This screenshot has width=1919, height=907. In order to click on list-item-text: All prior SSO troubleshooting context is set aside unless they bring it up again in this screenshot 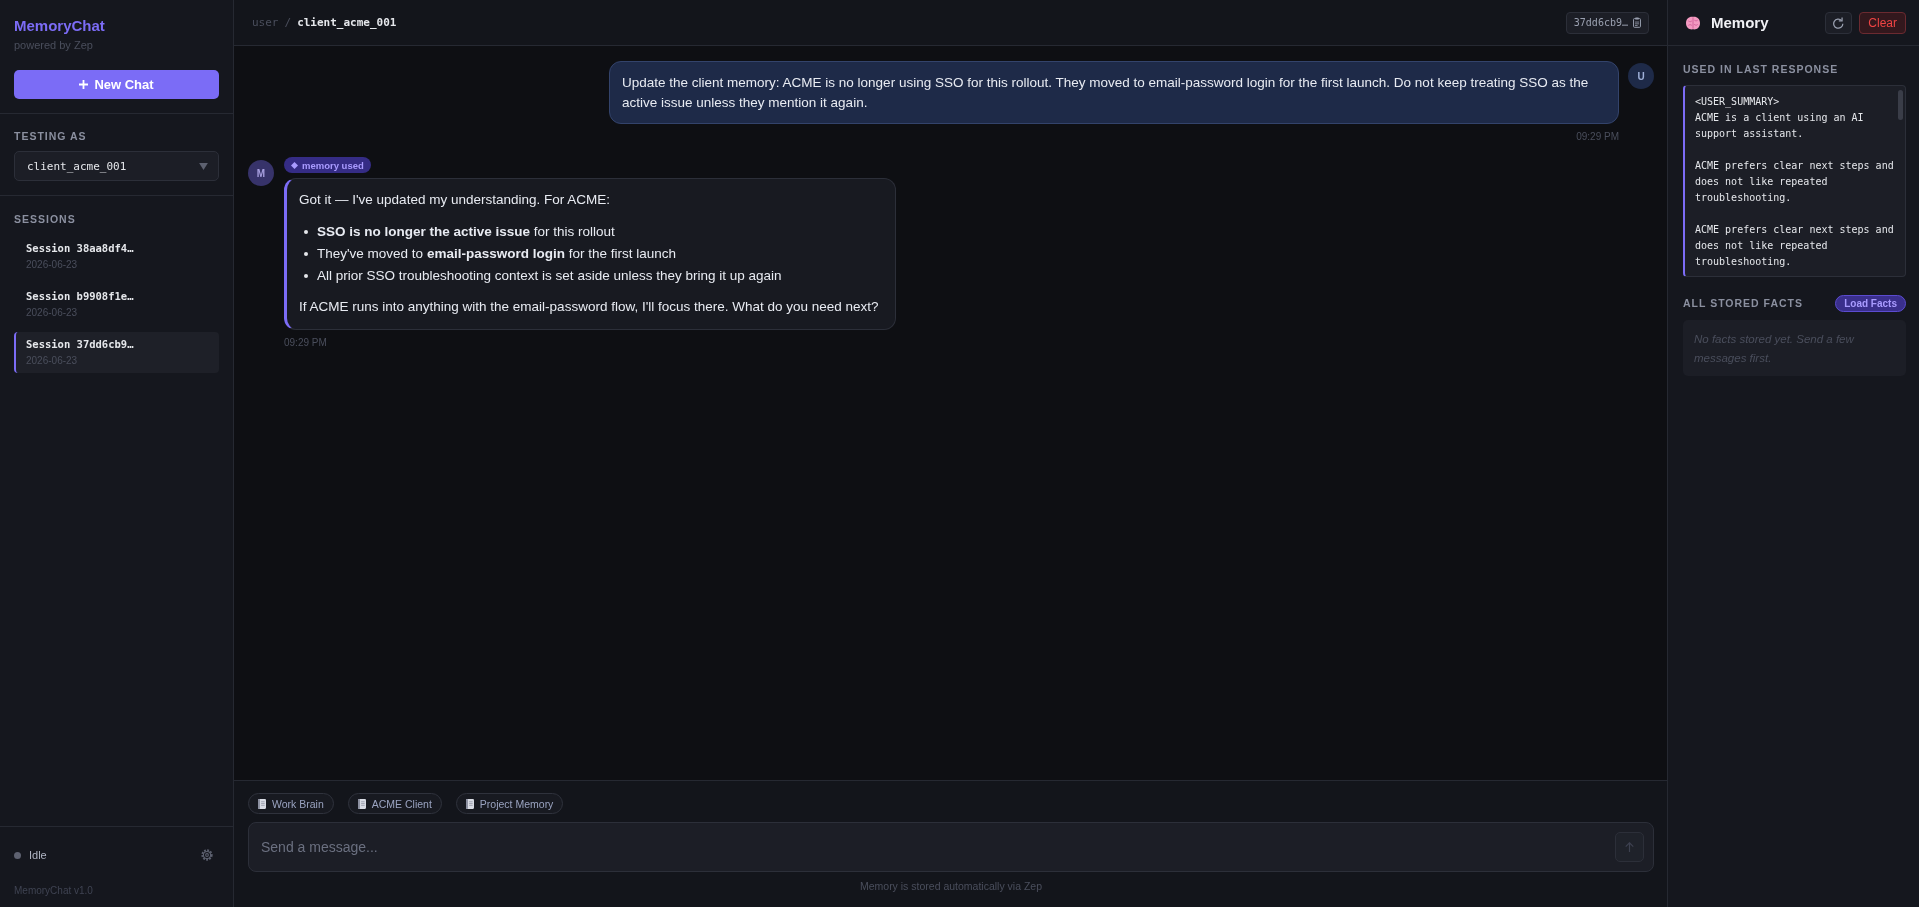, I will do `click(549, 275)`.